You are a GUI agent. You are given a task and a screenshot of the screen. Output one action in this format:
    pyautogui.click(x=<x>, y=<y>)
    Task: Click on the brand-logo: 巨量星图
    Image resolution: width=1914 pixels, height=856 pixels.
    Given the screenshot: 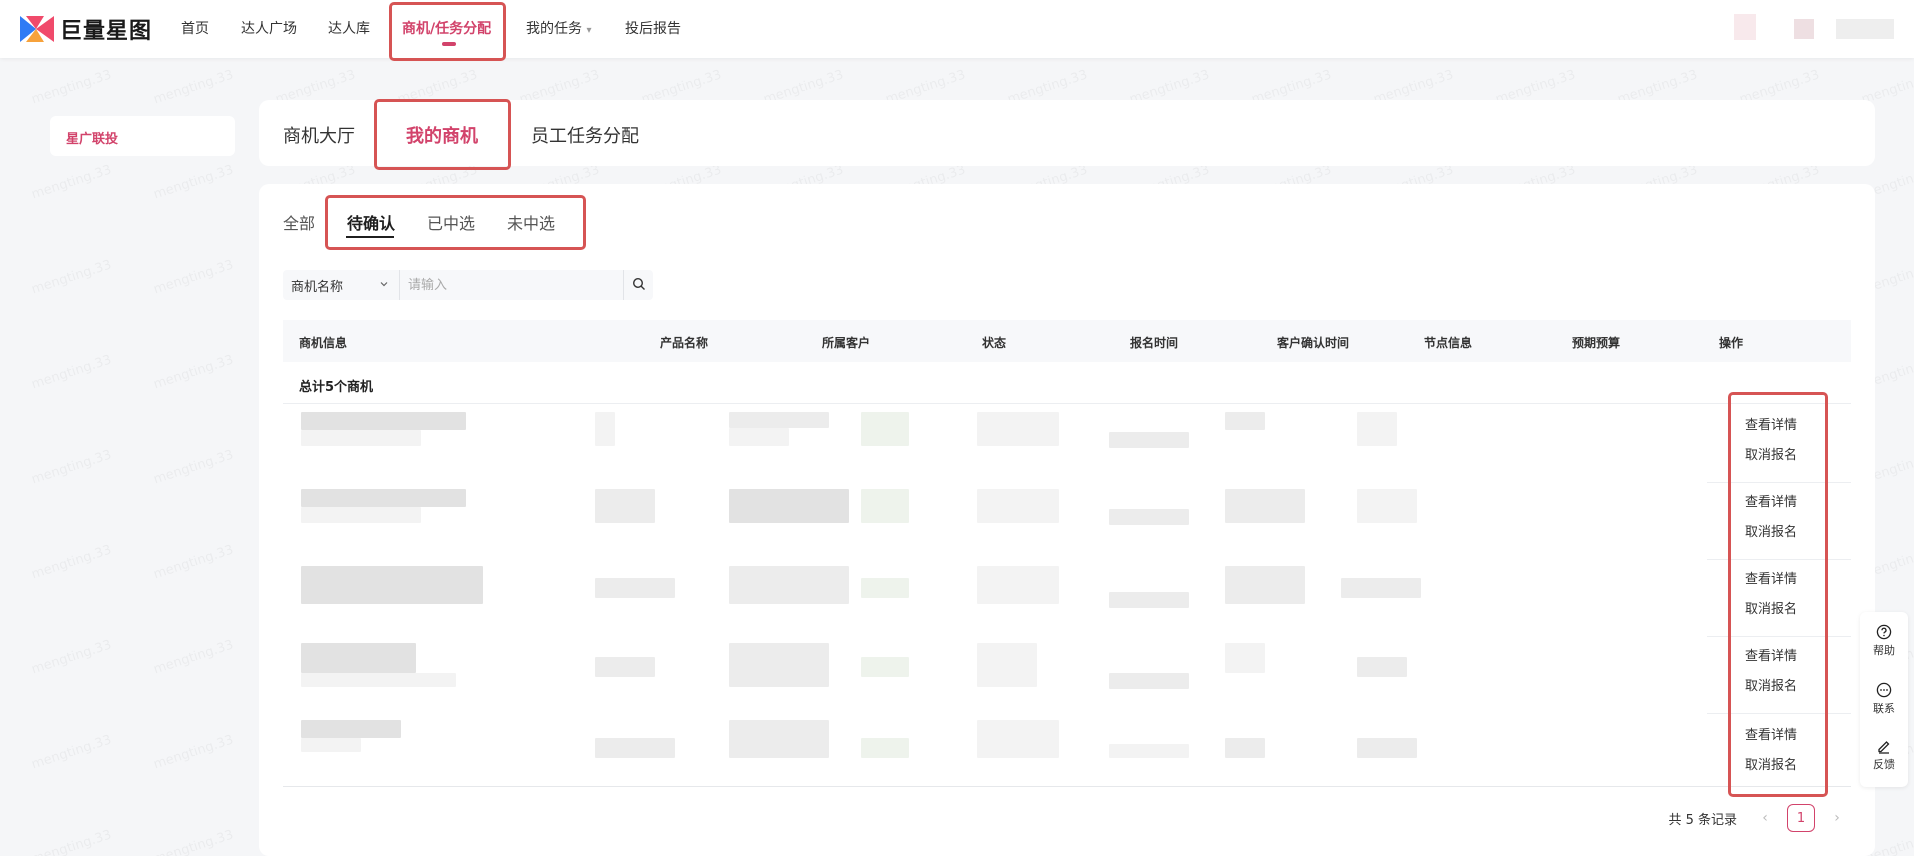 What is the action you would take?
    pyautogui.click(x=86, y=29)
    